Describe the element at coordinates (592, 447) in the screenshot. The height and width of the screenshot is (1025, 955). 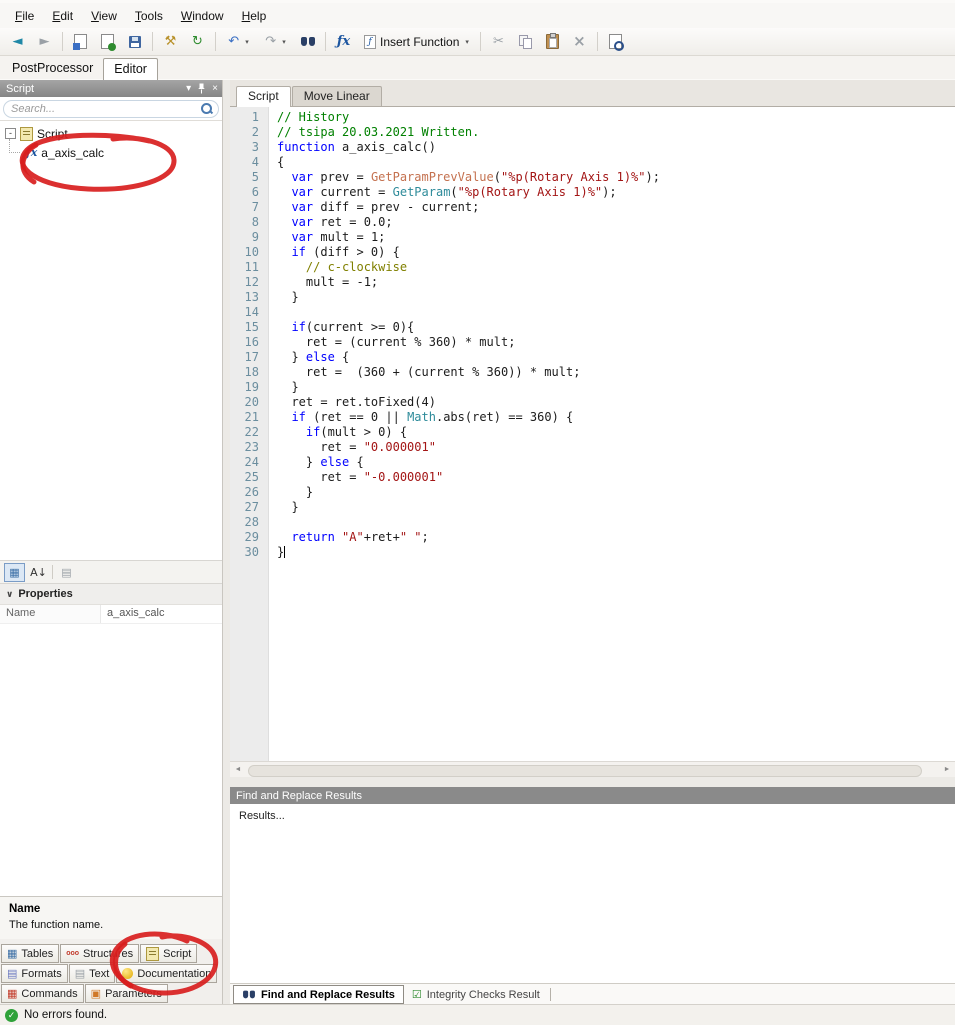
I see `code-line: 23 ret = "0.000001"` at that location.